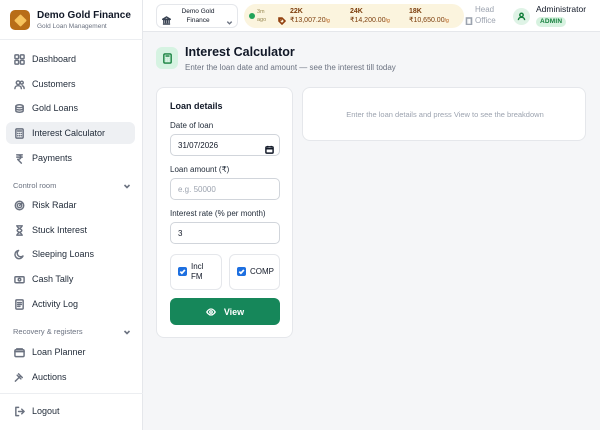 This screenshot has width=600, height=430. Describe the element at coordinates (60, 230) in the screenshot. I see `sidebar-item-label: Stuck Interest` at that location.